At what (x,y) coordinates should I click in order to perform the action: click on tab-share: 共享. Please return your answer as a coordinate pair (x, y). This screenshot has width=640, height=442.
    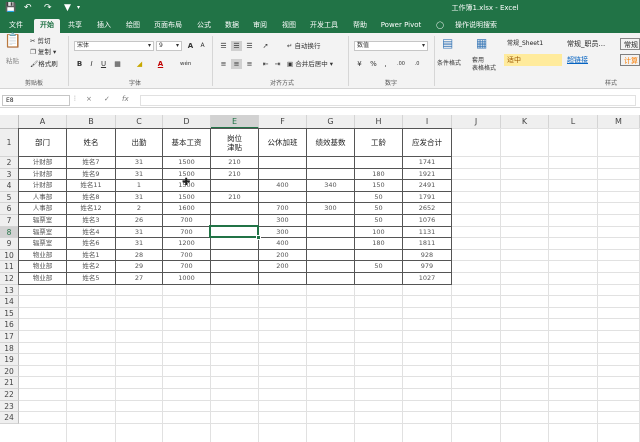
    Looking at the image, I should click on (75, 26).